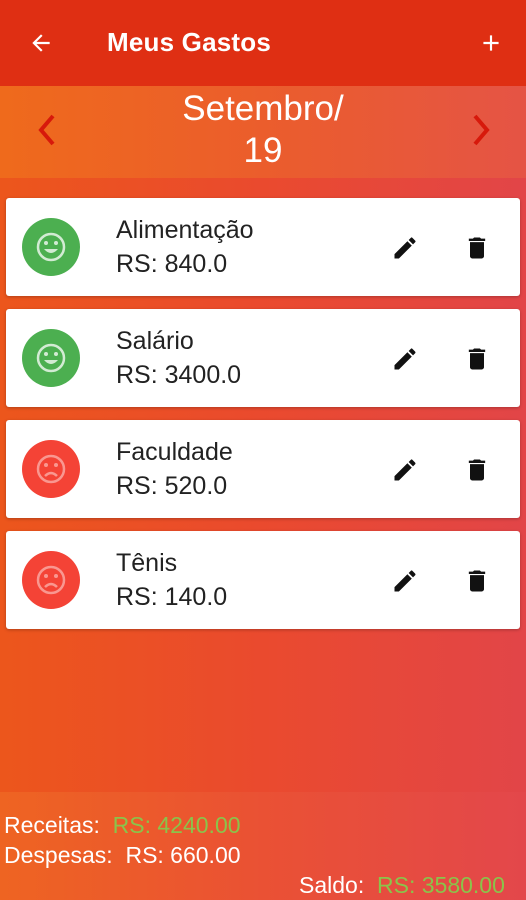 Image resolution: width=526 pixels, height=900 pixels. I want to click on month-label-line2: 19, so click(263, 150).